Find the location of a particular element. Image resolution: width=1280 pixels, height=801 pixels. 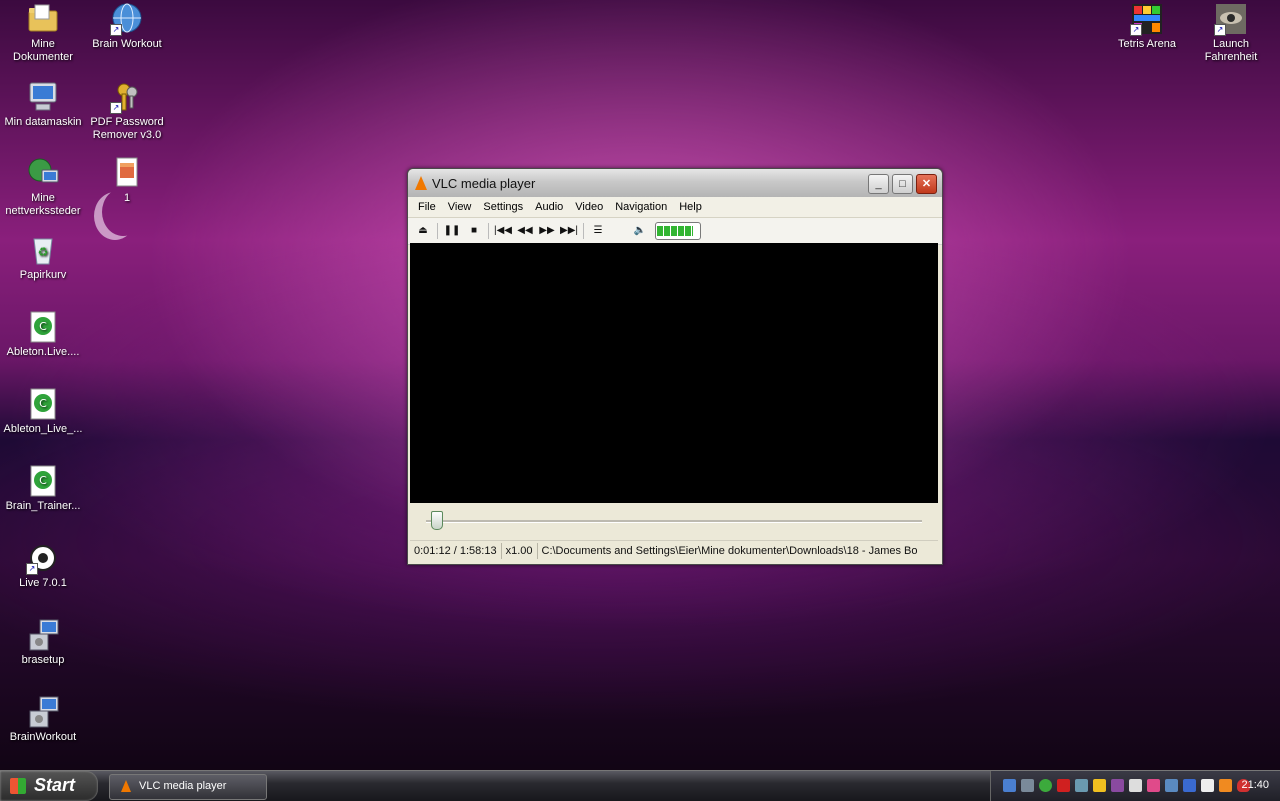

seek-handle is located at coordinates (436, 520).